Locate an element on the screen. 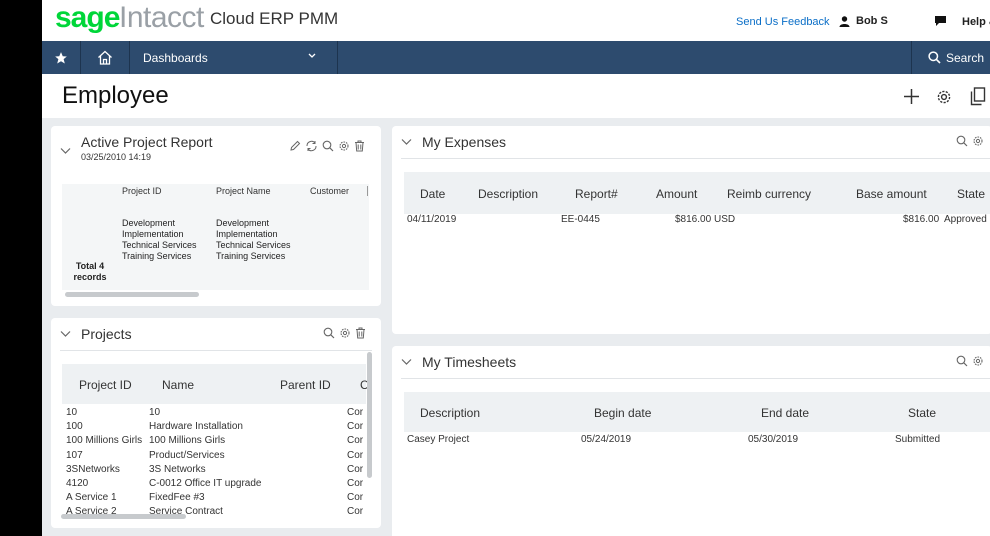 The image size is (990, 536). dashboards-menu: Dashboards is located at coordinates (234, 57).